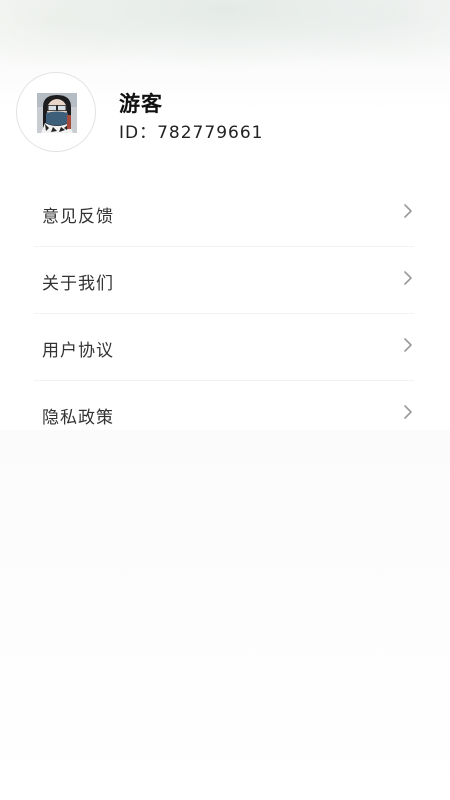 The height and width of the screenshot is (800, 450). I want to click on avatar, so click(57, 113).